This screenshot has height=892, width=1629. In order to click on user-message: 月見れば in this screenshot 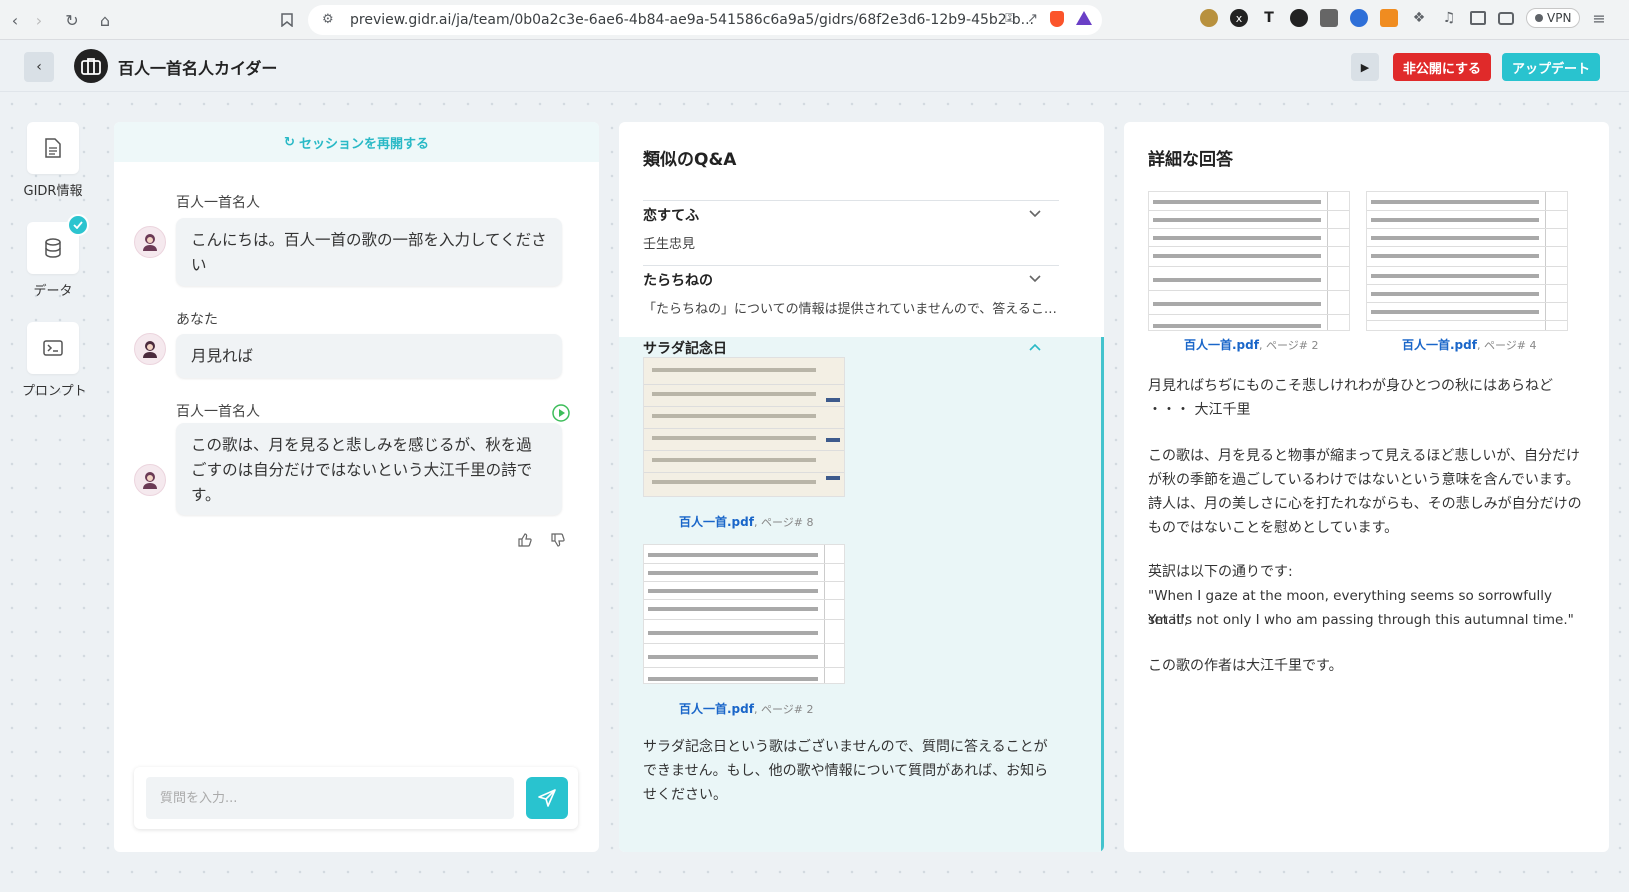, I will do `click(369, 356)`.